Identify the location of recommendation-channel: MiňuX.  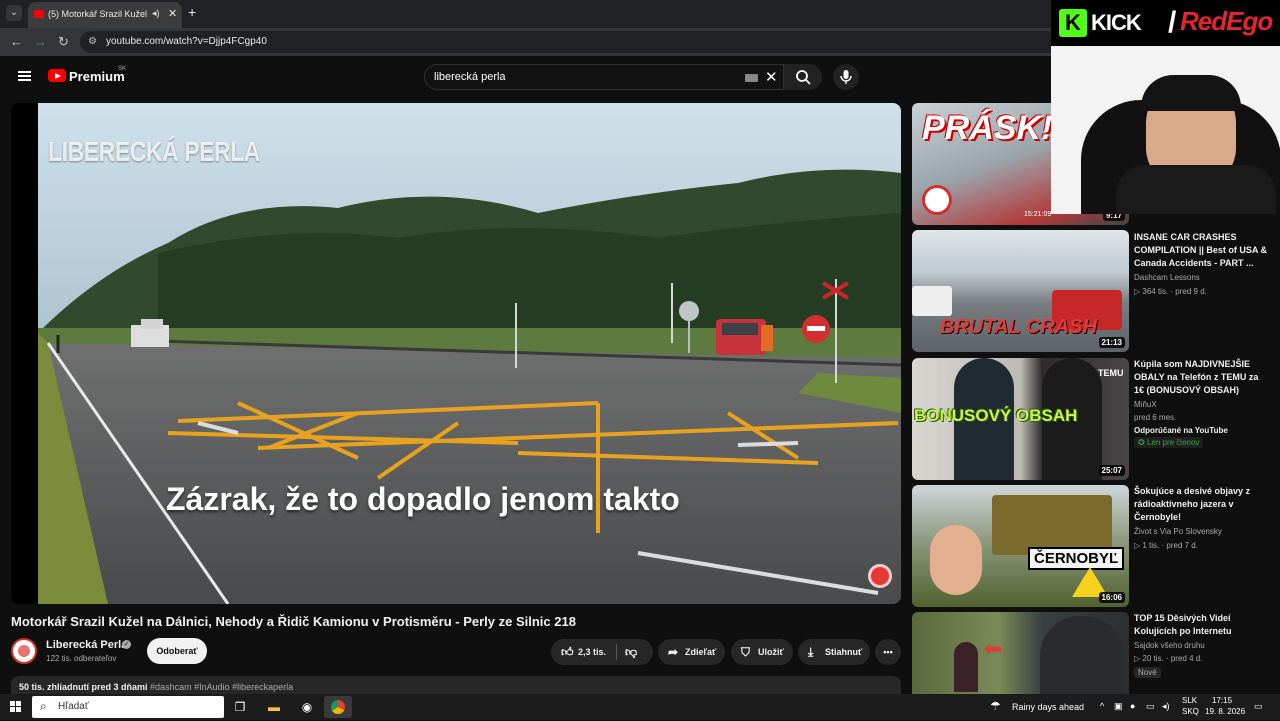
(1145, 404).